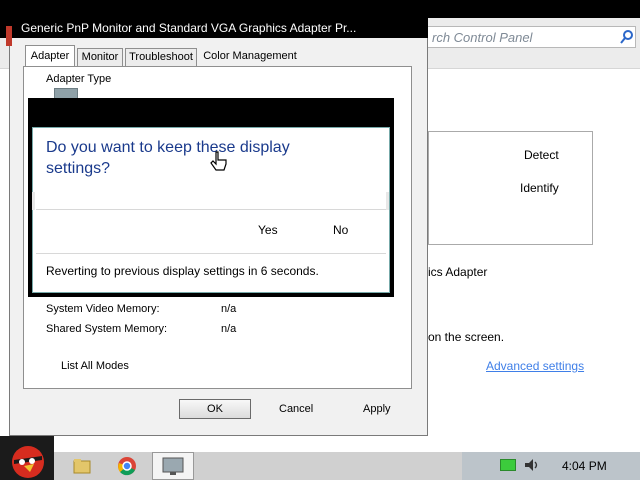  Describe the element at coordinates (551, 466) in the screenshot. I see `system-tray` at that location.